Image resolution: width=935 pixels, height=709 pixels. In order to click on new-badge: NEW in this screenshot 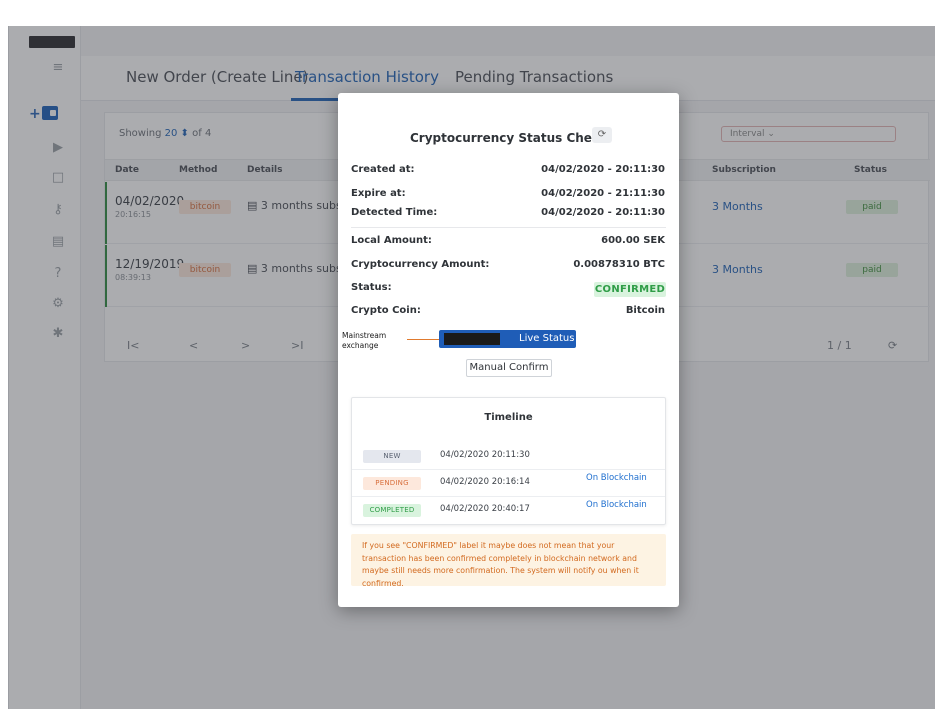, I will do `click(392, 456)`.